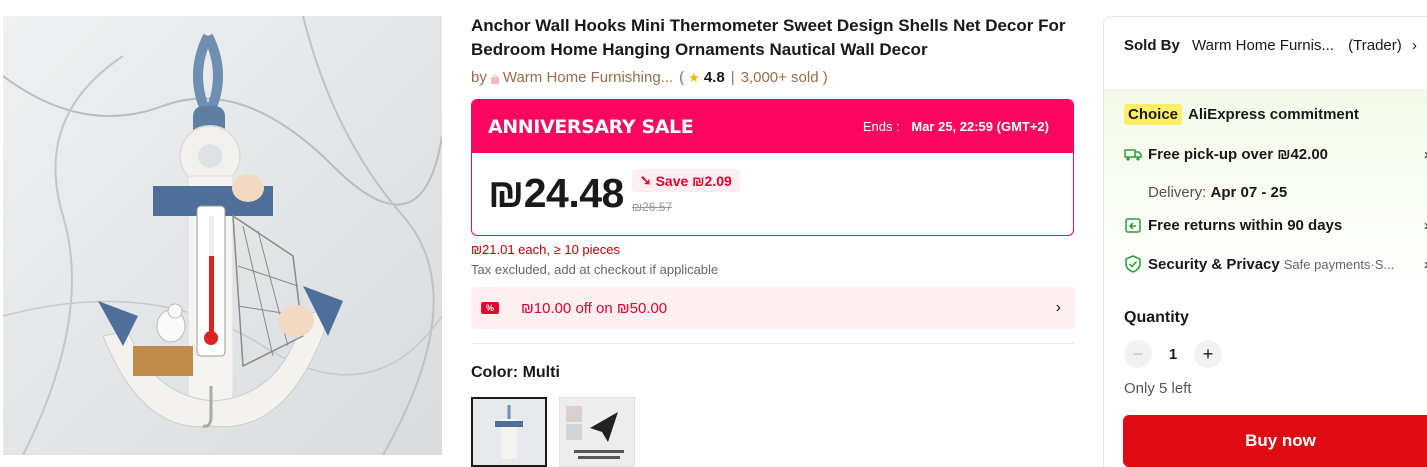  Describe the element at coordinates (1158, 388) in the screenshot. I see `stock-left: Only 5 left` at that location.